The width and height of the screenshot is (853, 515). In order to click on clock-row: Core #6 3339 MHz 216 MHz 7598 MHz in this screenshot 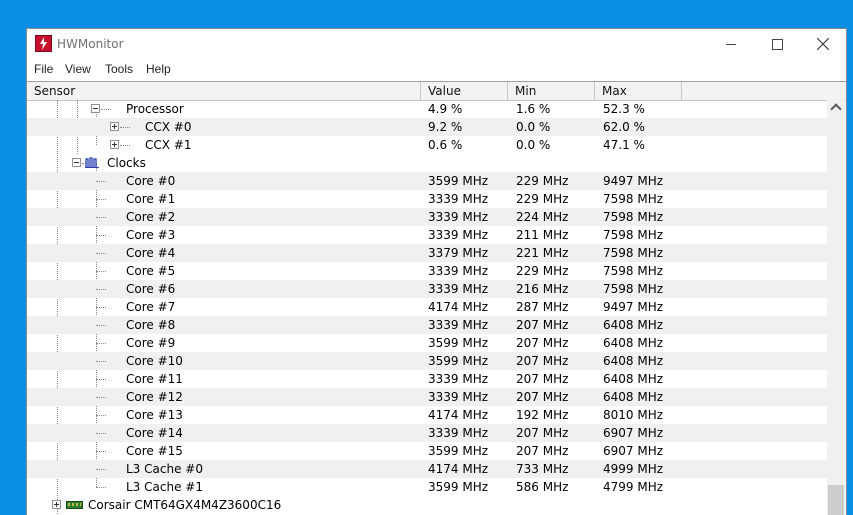, I will do `click(427, 289)`.